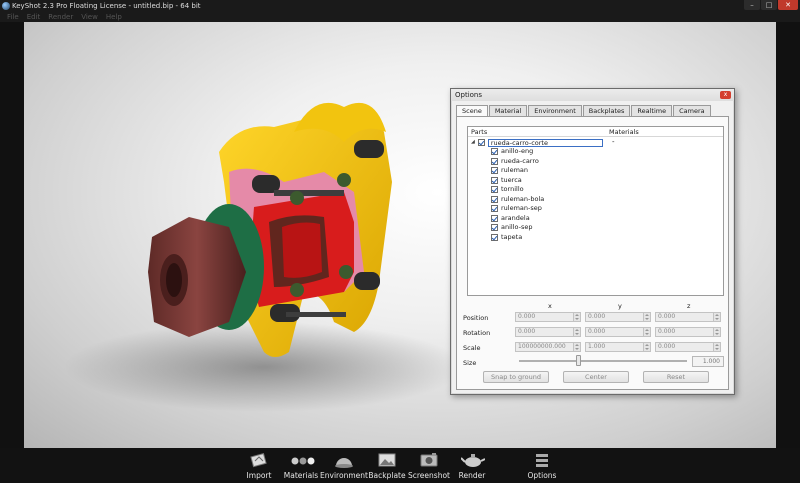 This screenshot has width=800, height=483. Describe the element at coordinates (523, 198) in the screenshot. I see `part-name: ruleman-bola` at that location.